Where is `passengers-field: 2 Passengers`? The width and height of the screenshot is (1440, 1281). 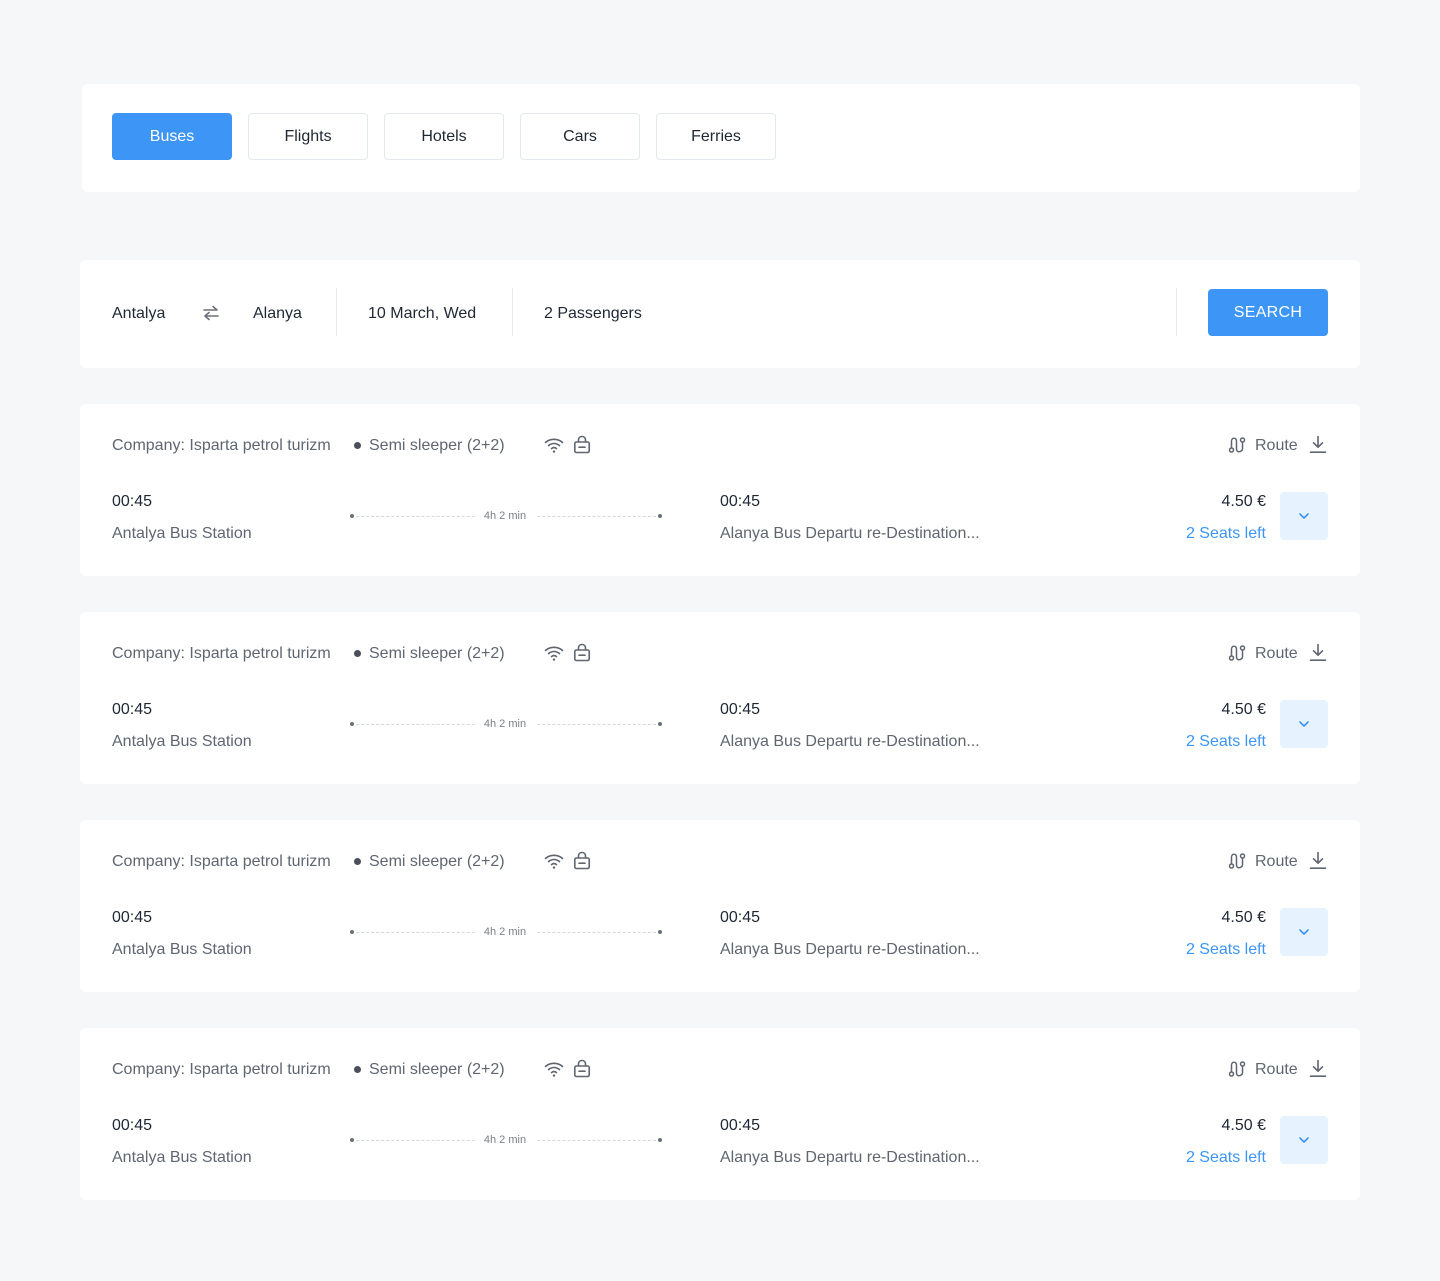 passengers-field: 2 Passengers is located at coordinates (593, 314).